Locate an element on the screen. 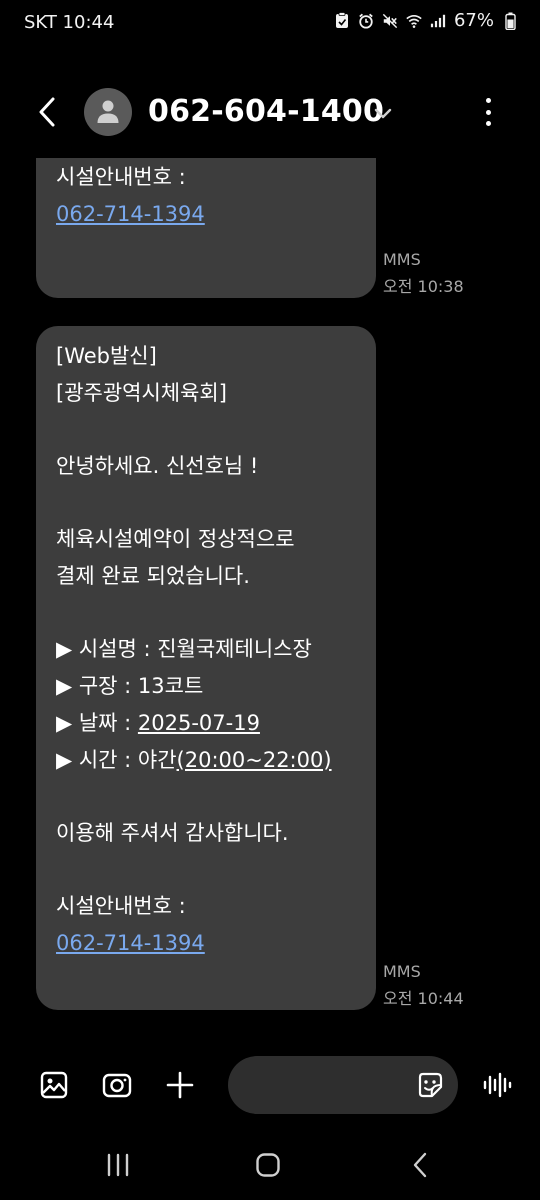  conversation-header: 062-604-1400 is located at coordinates (270, 112).